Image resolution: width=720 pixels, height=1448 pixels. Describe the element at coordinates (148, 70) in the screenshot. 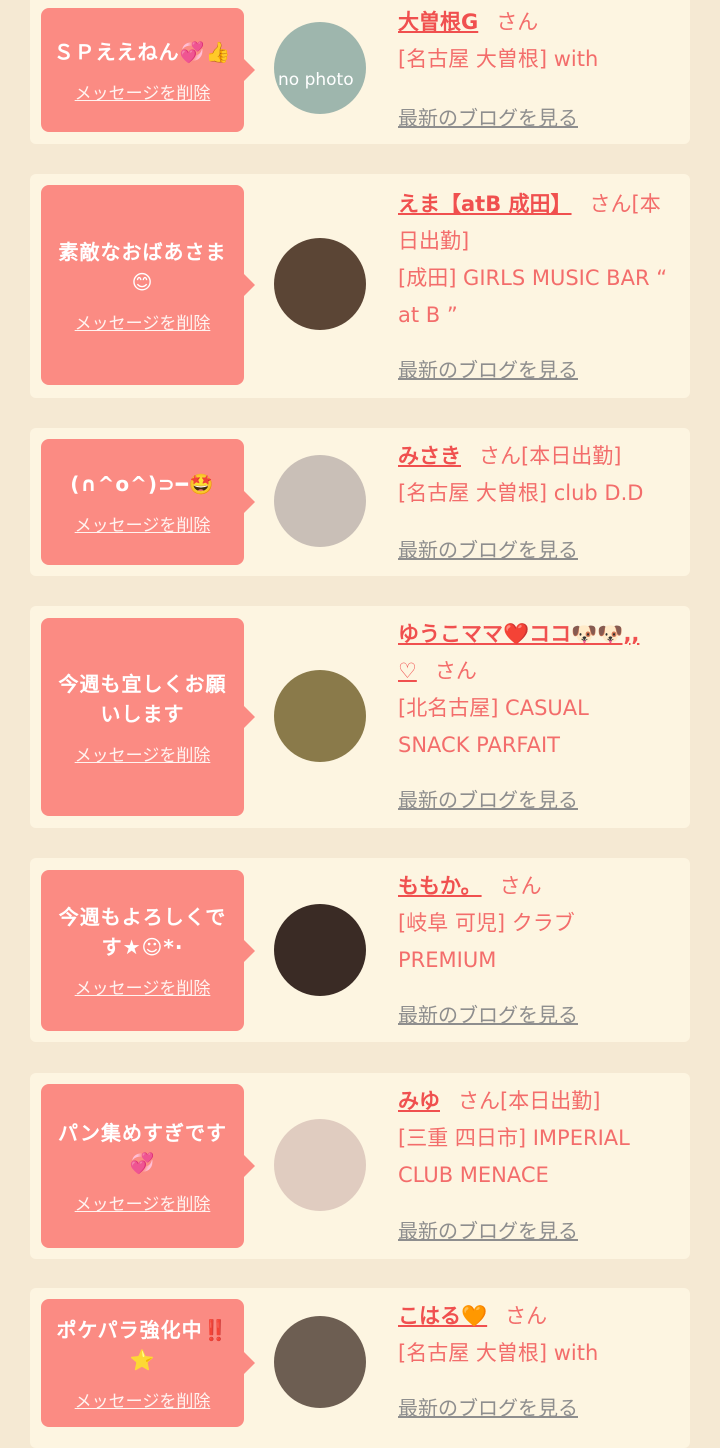

I see `message-bubble: ＳＰええねん💞👍 メッセージを削除` at that location.